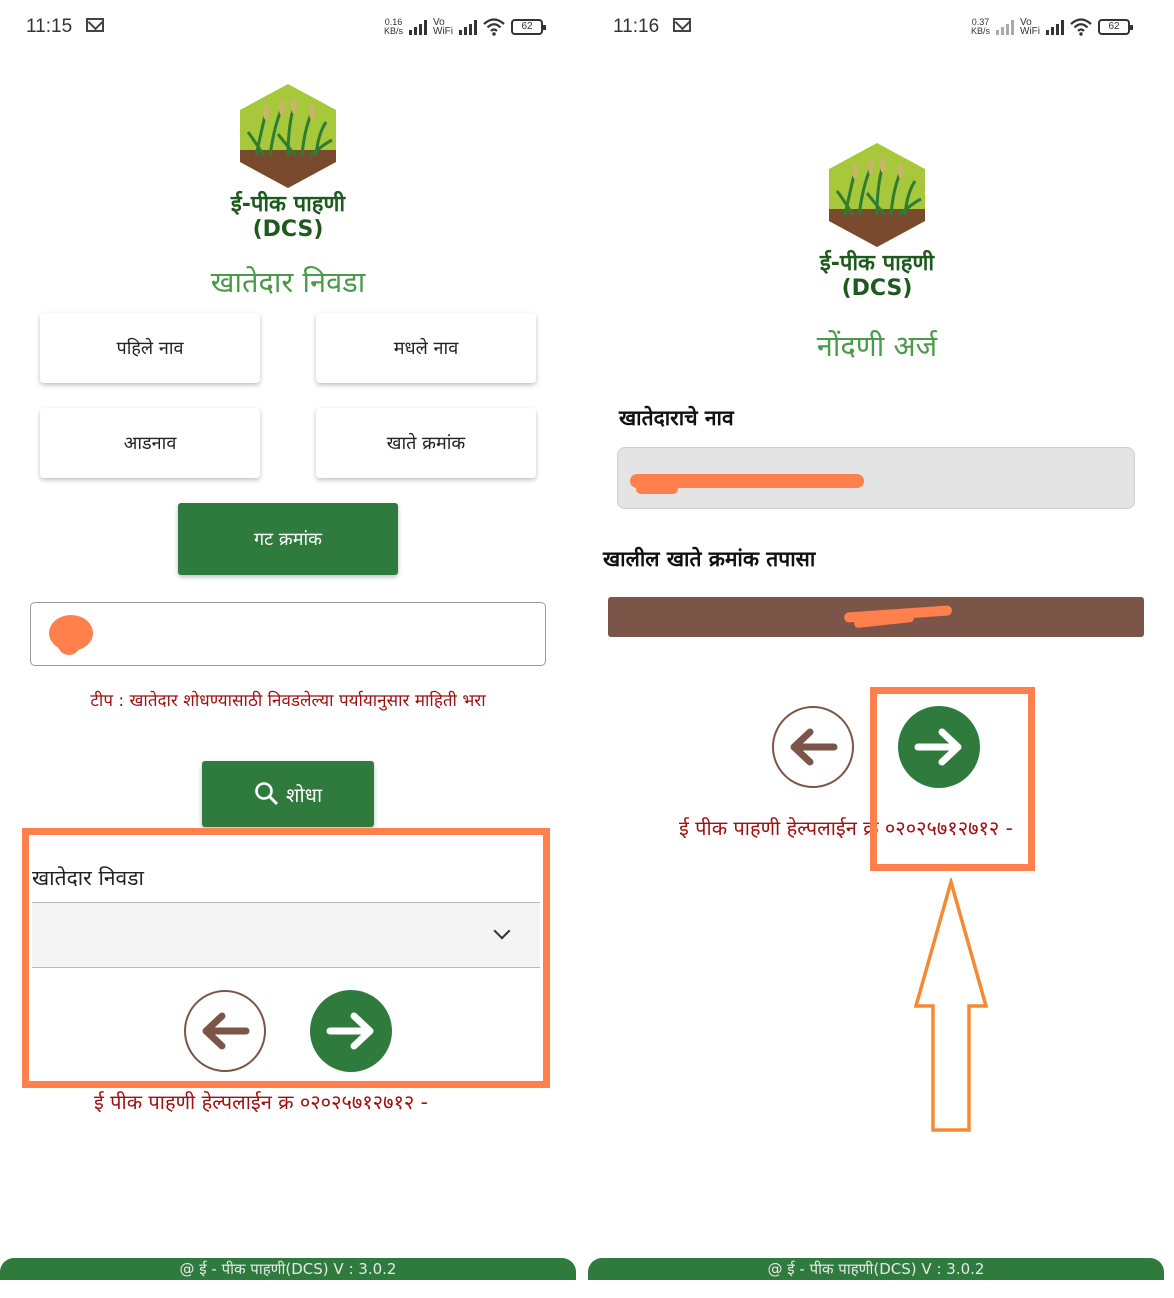 The width and height of the screenshot is (1174, 1298). I want to click on network-speed: 0.16 KB/s, so click(393, 26).